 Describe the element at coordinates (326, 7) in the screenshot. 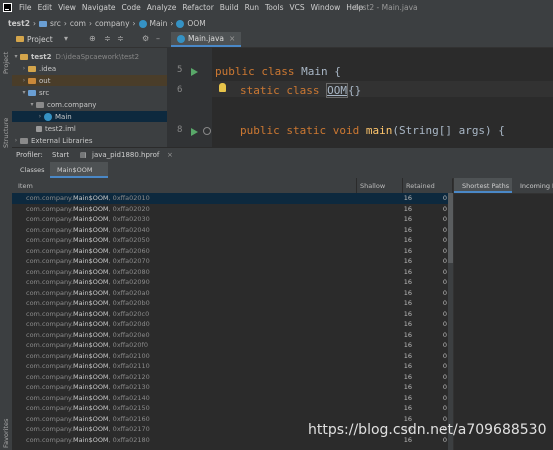

I see `menu-window: Window` at that location.